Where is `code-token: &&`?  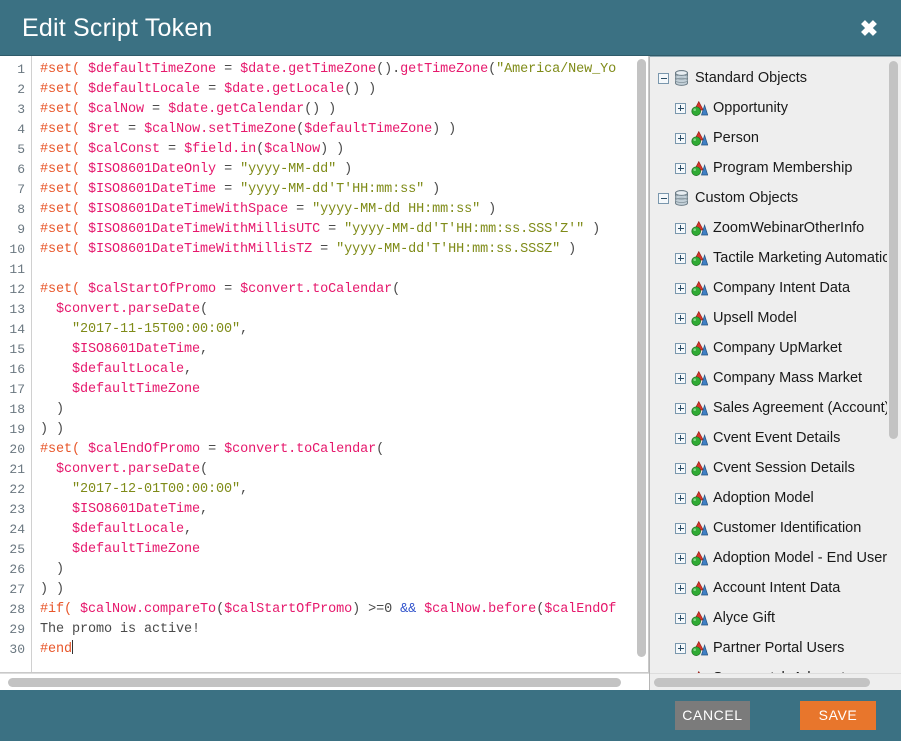
code-token: && is located at coordinates (408, 609).